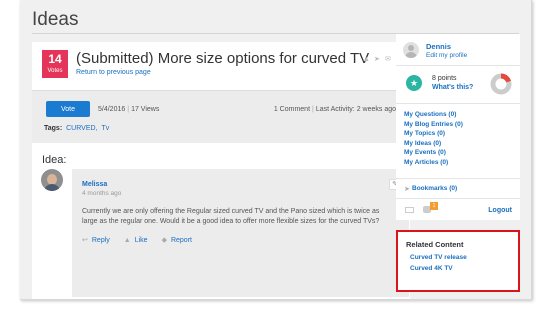 This screenshot has height=313, width=550. I want to click on vote-count-label: Votes, so click(55, 71).